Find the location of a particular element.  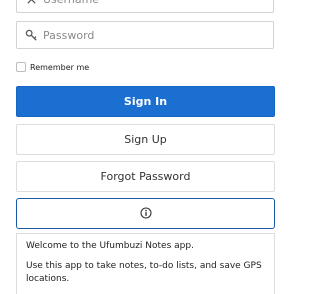

password-field is located at coordinates (145, 35).